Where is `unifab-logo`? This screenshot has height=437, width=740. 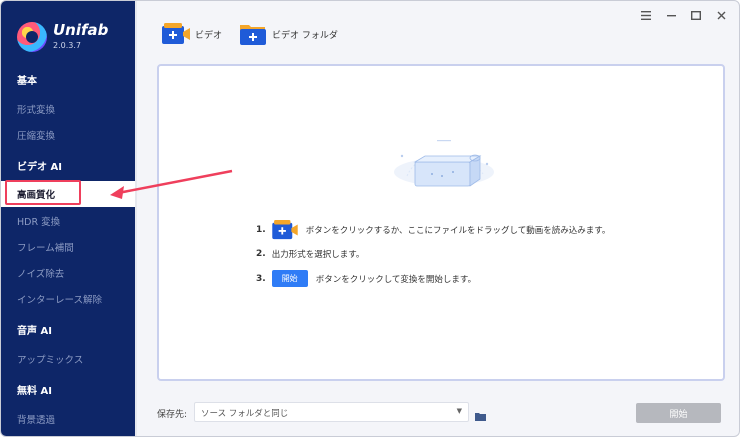 unifab-logo is located at coordinates (32, 37).